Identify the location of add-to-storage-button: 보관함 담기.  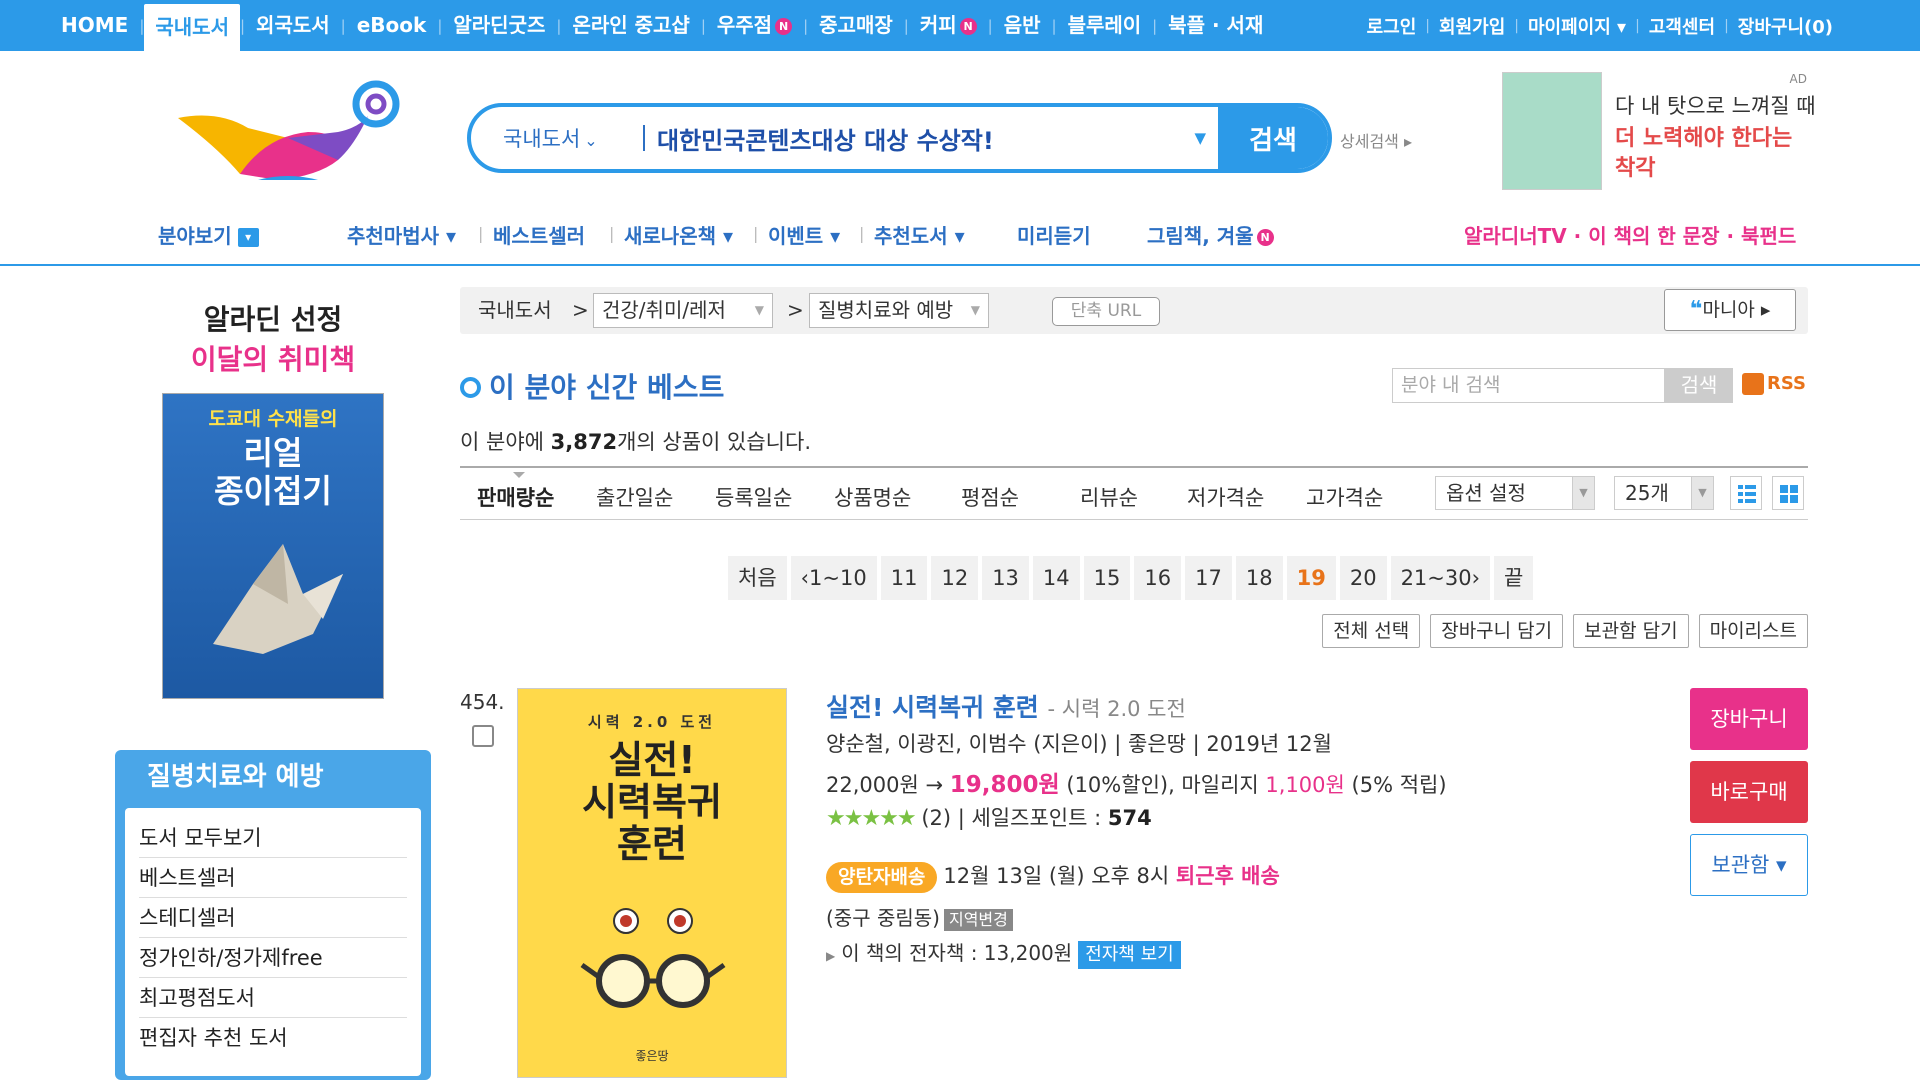
(1631, 631).